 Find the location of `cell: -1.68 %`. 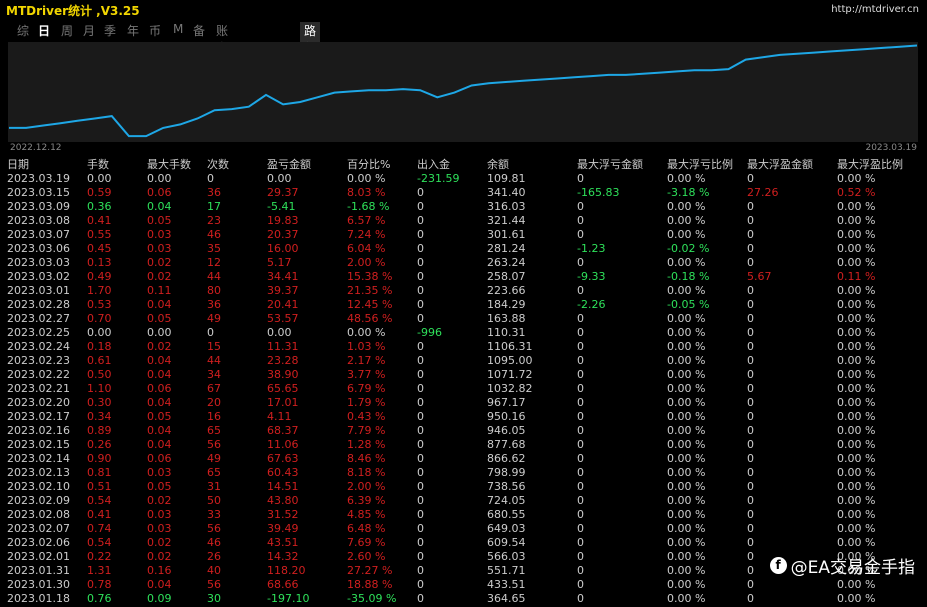

cell: -1.68 % is located at coordinates (368, 206).